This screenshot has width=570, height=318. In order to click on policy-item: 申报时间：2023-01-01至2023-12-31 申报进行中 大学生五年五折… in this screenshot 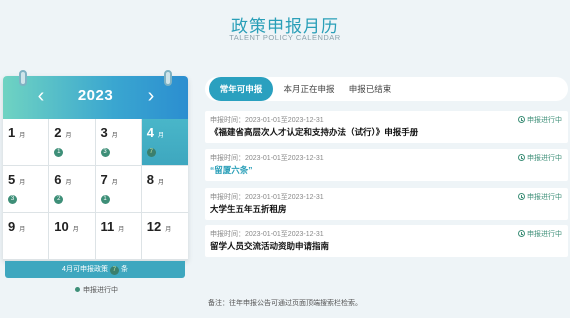, I will do `click(386, 204)`.